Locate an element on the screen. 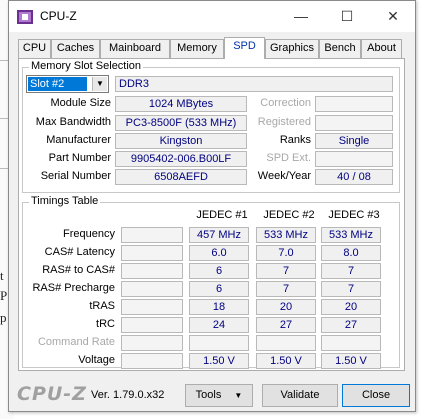 The image size is (423, 419). week-year-value: 40 / 08 is located at coordinates (354, 177).